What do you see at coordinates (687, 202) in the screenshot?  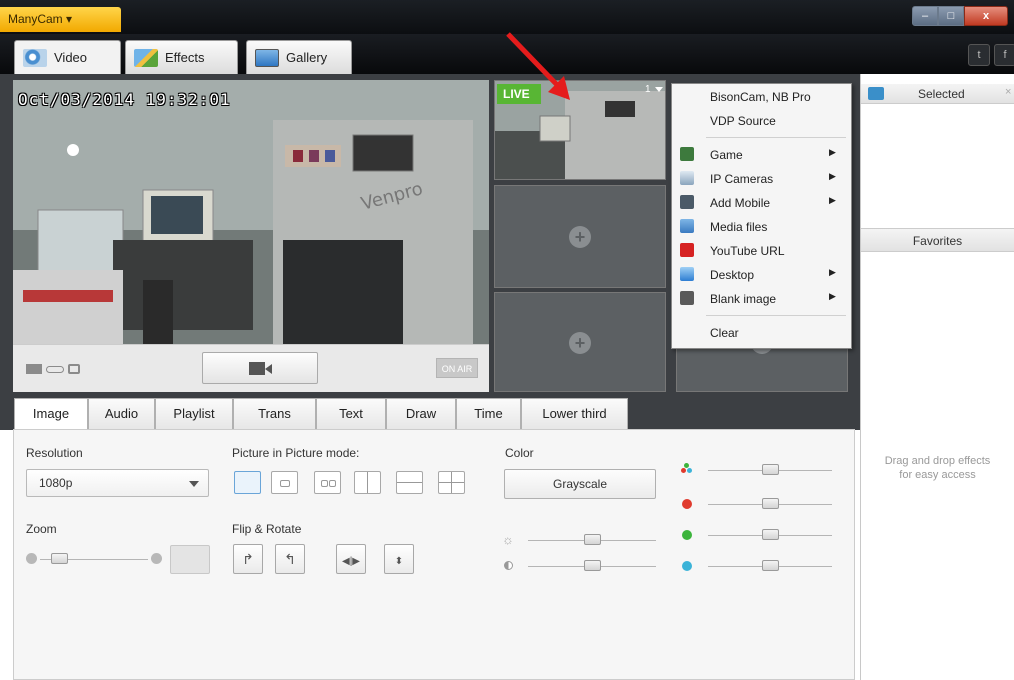 I see `mobile-icon` at bounding box center [687, 202].